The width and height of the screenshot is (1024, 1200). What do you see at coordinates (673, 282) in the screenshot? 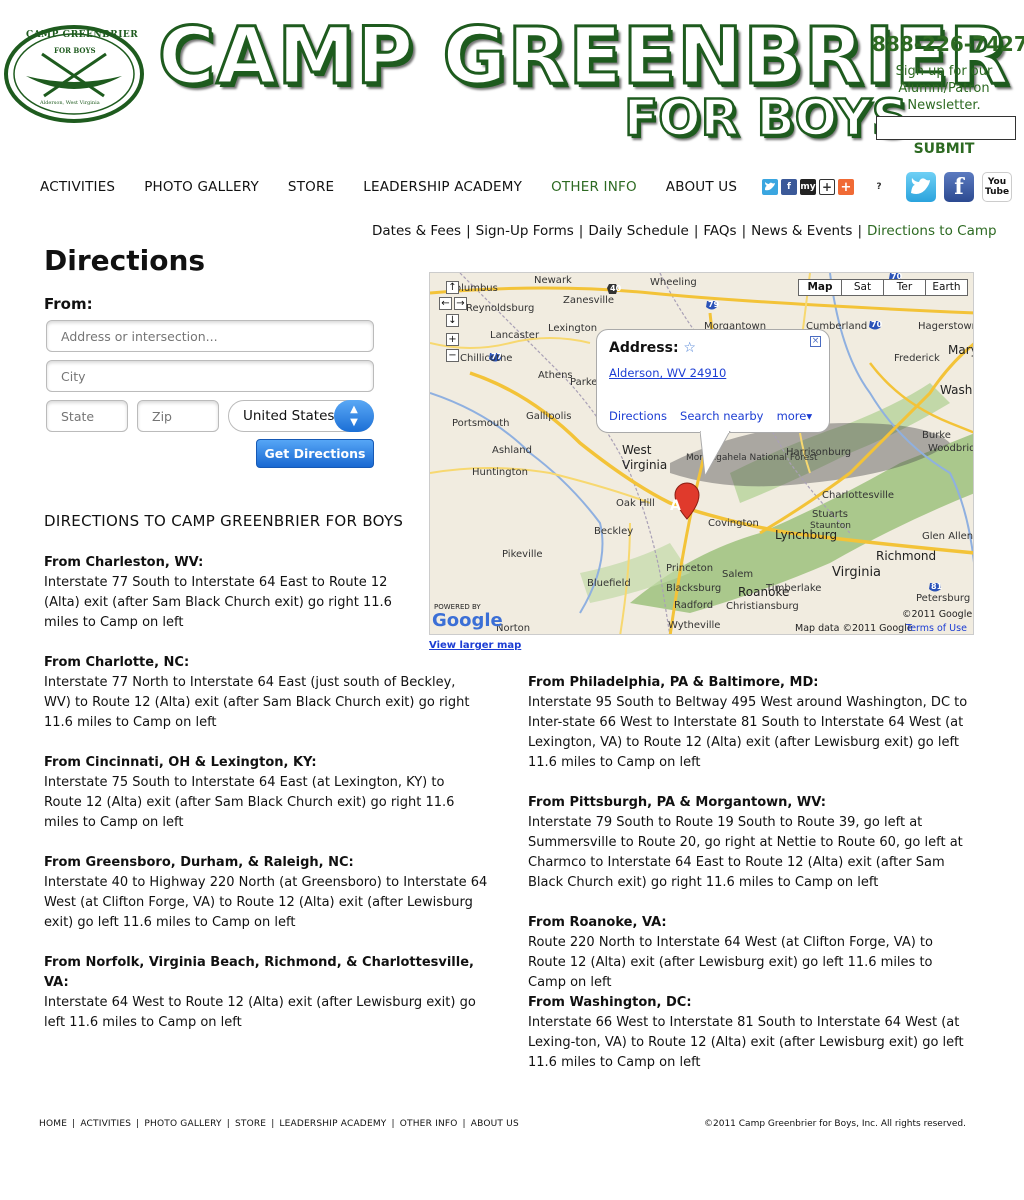
I see `map-city-label: Wheeling` at bounding box center [673, 282].